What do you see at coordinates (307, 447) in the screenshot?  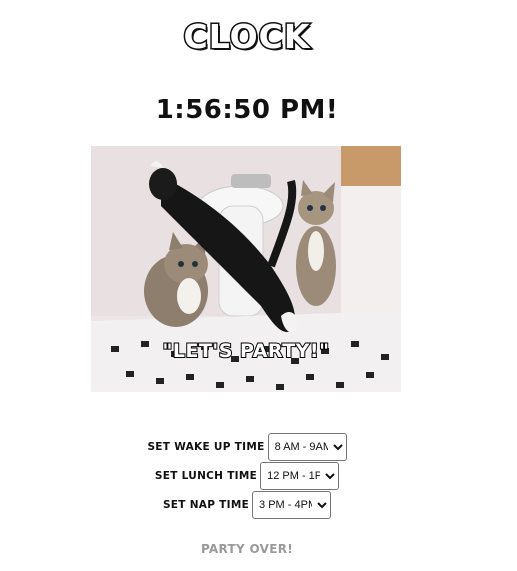 I see `wake-up-select: 8 AM - 9AM` at bounding box center [307, 447].